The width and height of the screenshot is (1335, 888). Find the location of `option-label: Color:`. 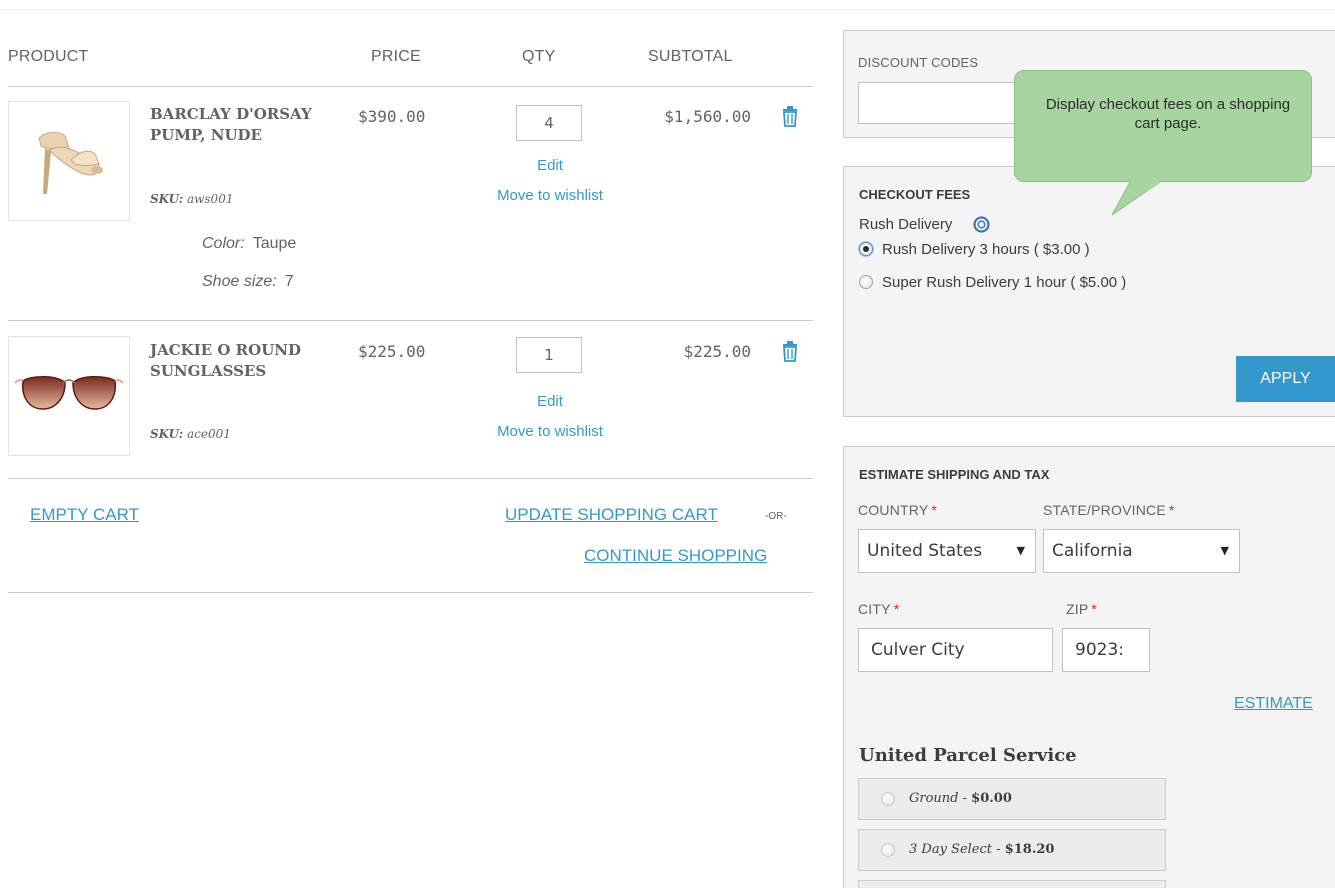

option-label: Color: is located at coordinates (223, 243).